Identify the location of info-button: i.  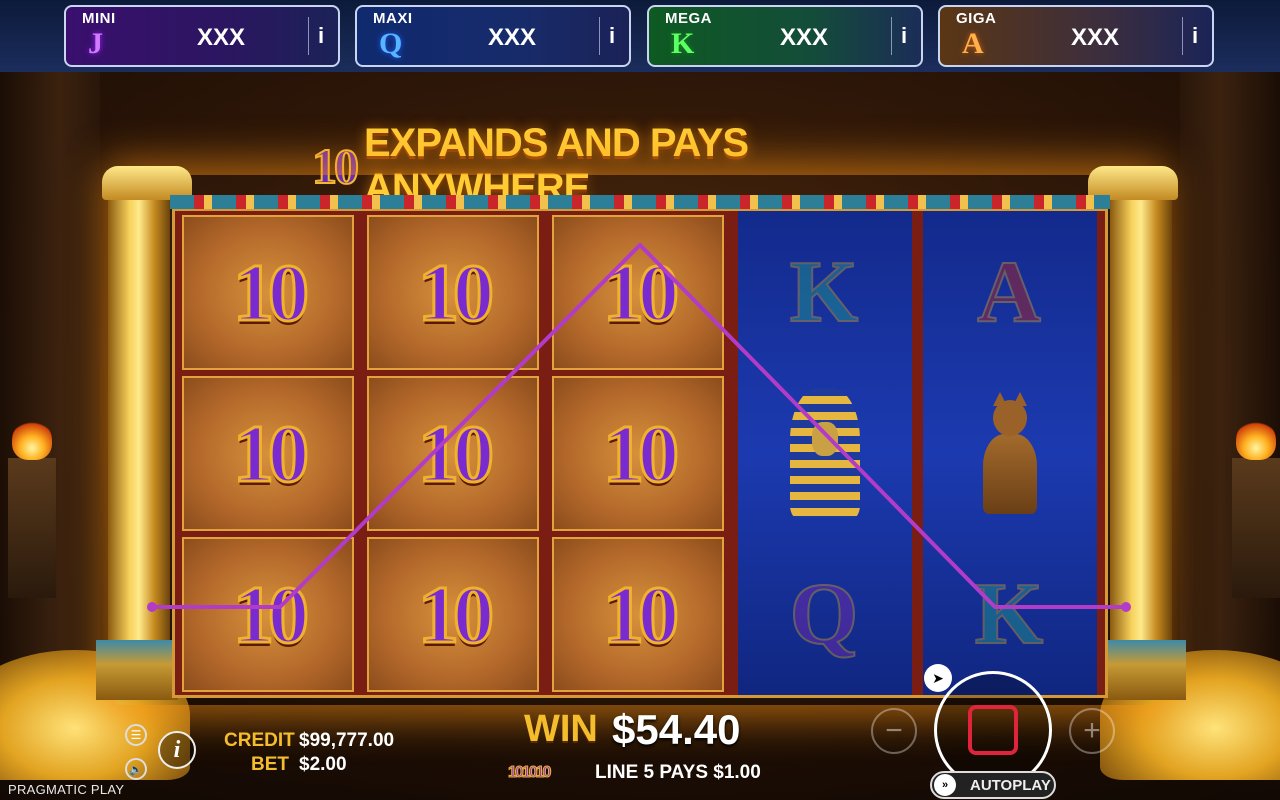
(177, 750).